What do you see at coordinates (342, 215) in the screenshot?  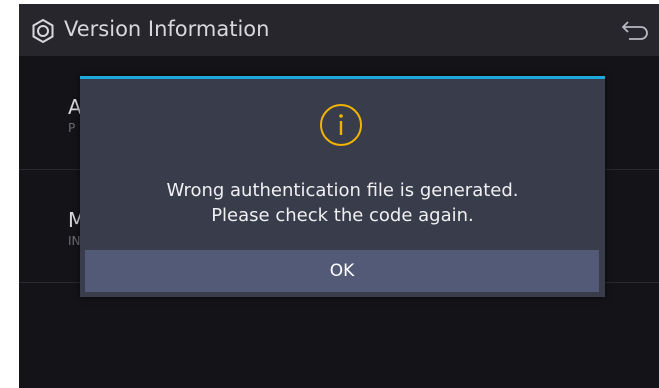 I see `dialog-message-line: Please check the code again.` at bounding box center [342, 215].